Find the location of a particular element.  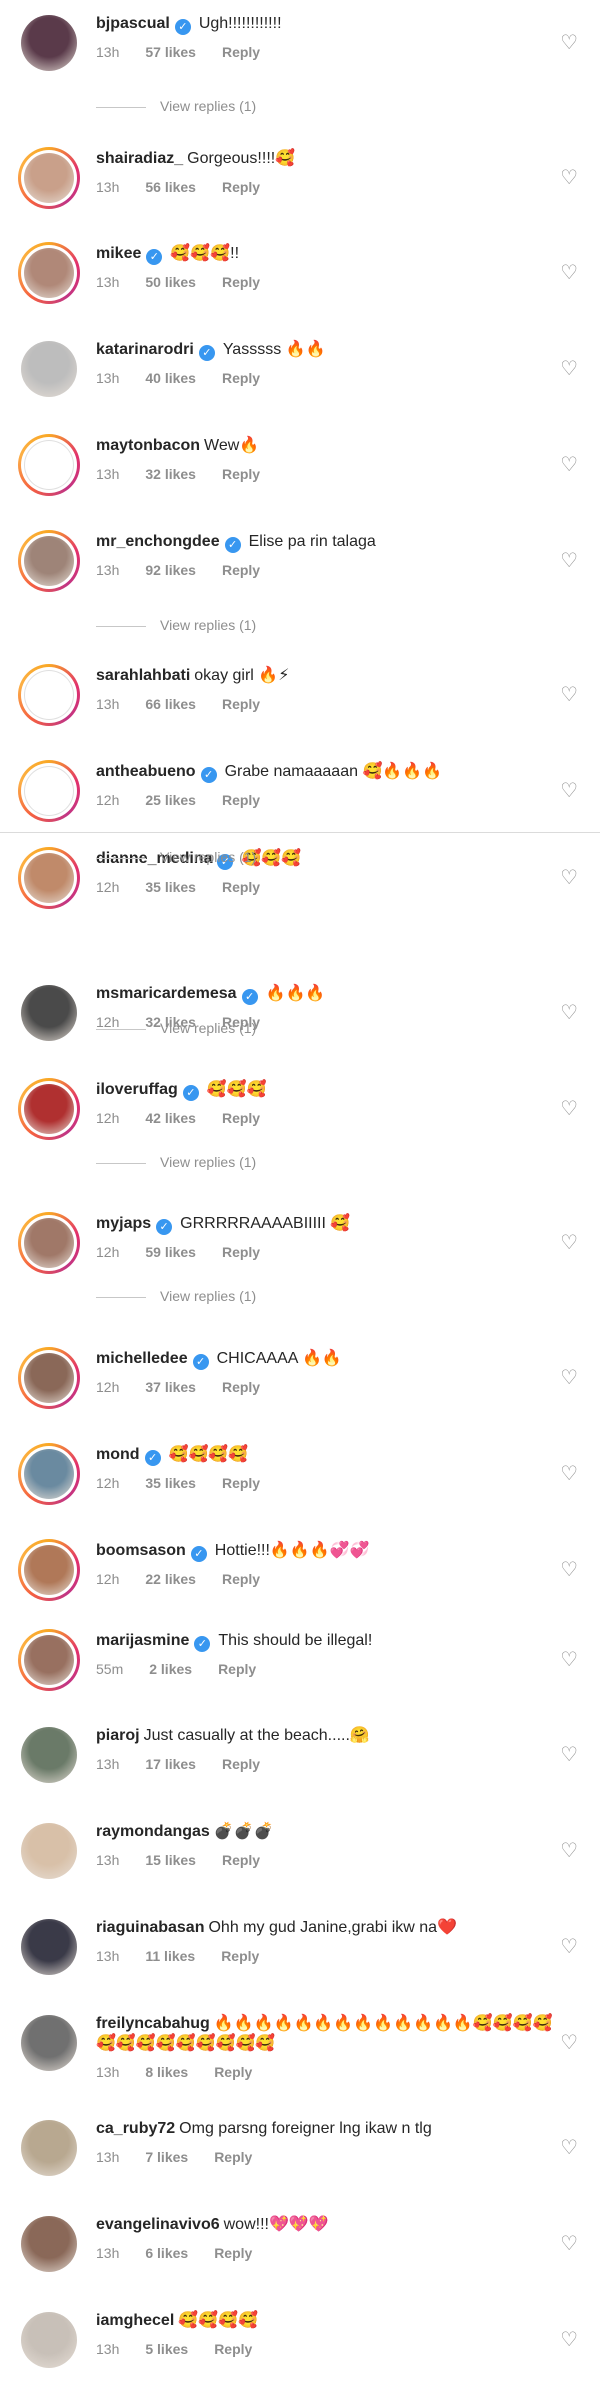

likes-count: 2 likes is located at coordinates (170, 1669).